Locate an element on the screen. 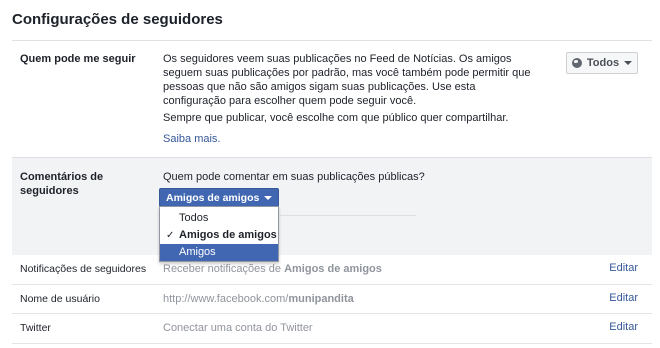 The height and width of the screenshot is (348, 660). followers-audience-label: Todos is located at coordinates (603, 63).